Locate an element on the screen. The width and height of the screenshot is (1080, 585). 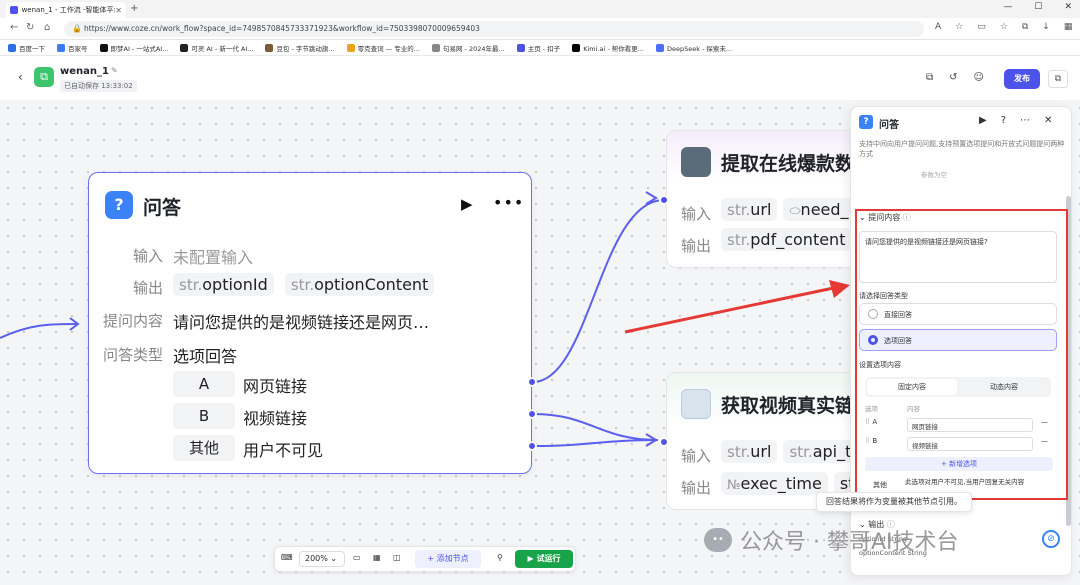
publish-button: 发布 is located at coordinates (1022, 79).